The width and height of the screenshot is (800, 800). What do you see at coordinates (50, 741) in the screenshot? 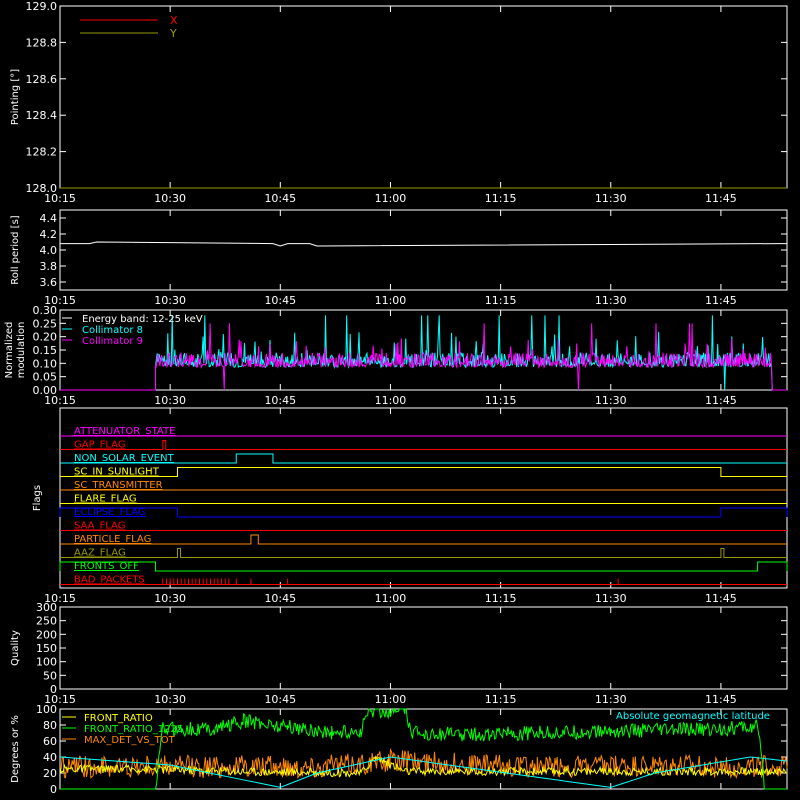
I see `ratio-ytick-label: 60` at bounding box center [50, 741].